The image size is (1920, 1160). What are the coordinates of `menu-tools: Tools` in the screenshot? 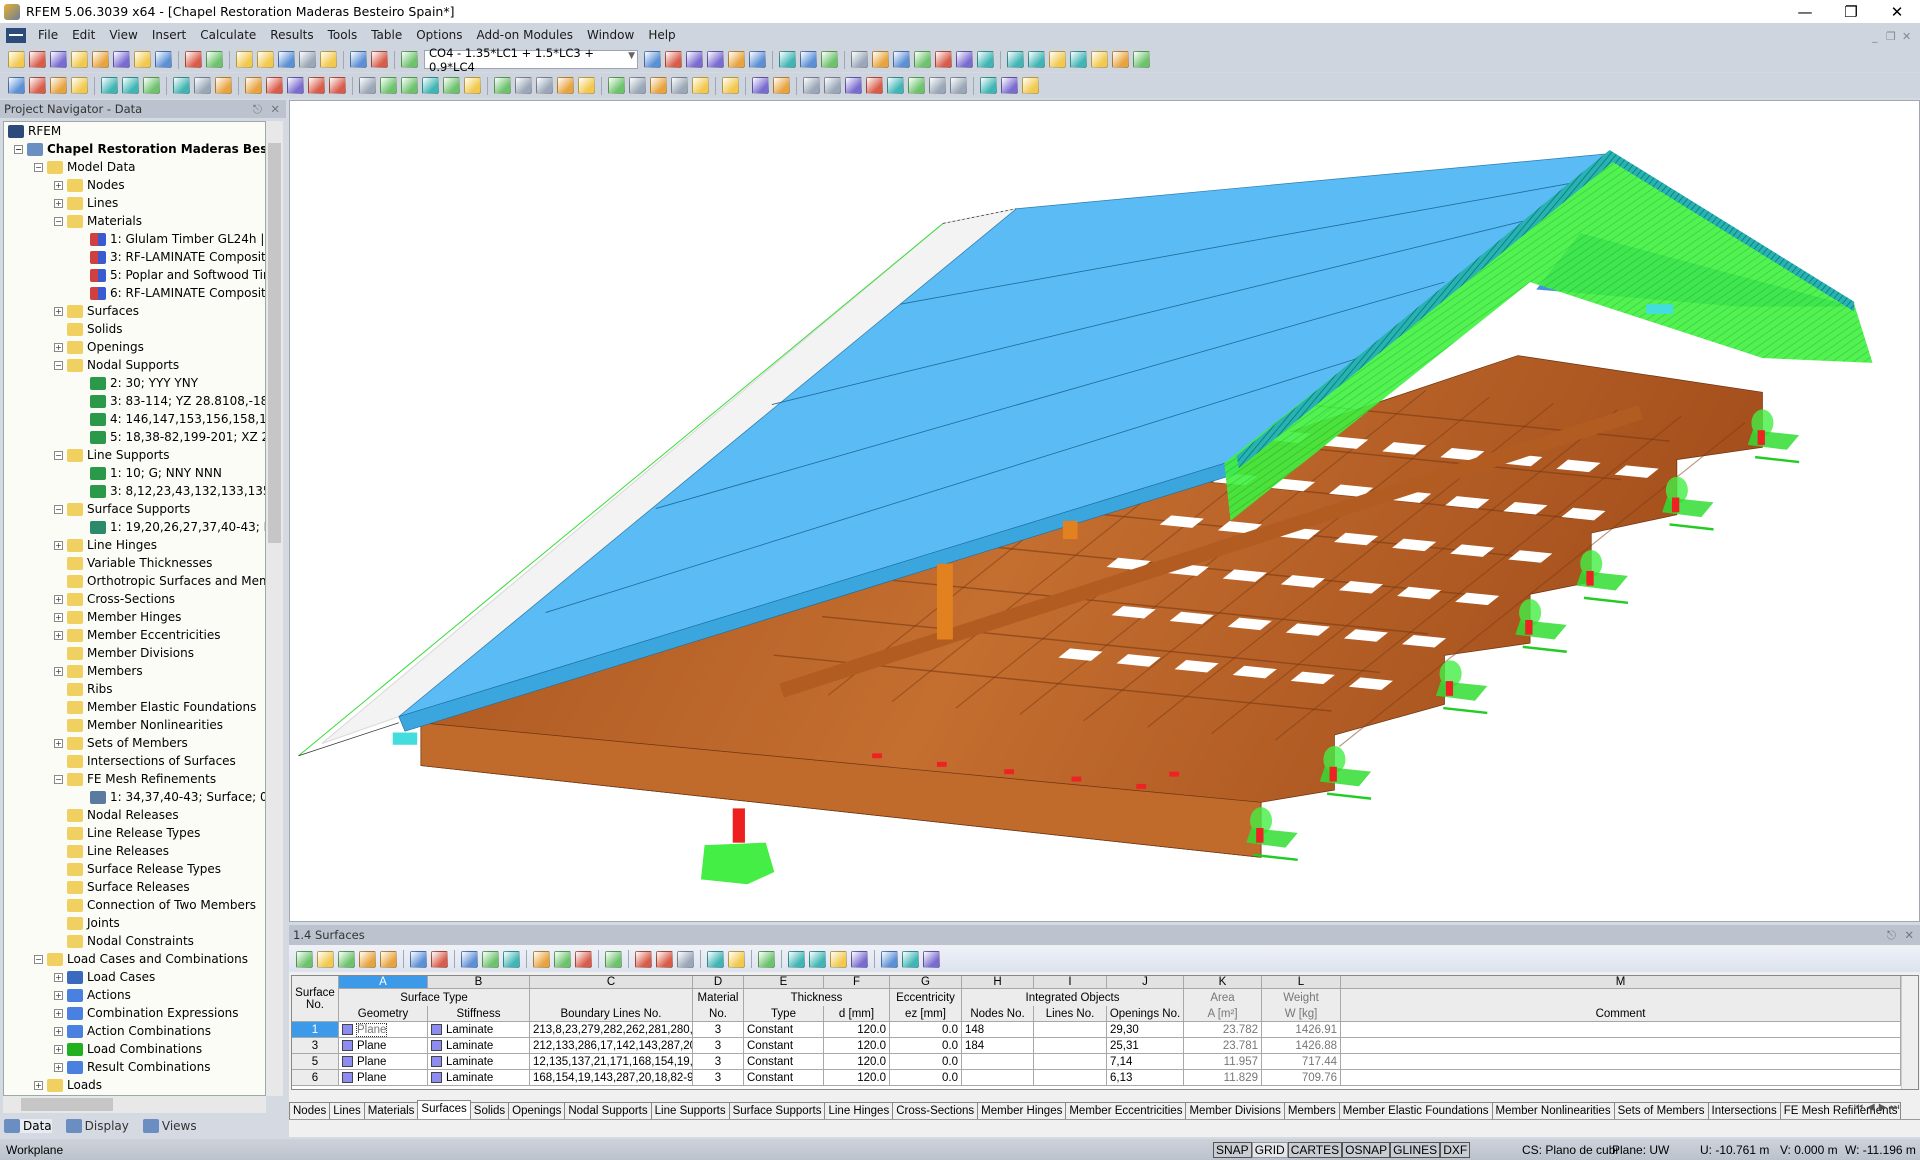 It's located at (343, 35).